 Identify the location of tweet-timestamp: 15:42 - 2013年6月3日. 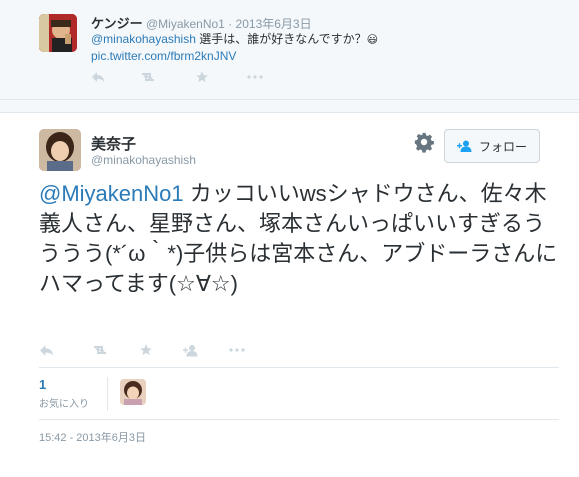
(92, 437).